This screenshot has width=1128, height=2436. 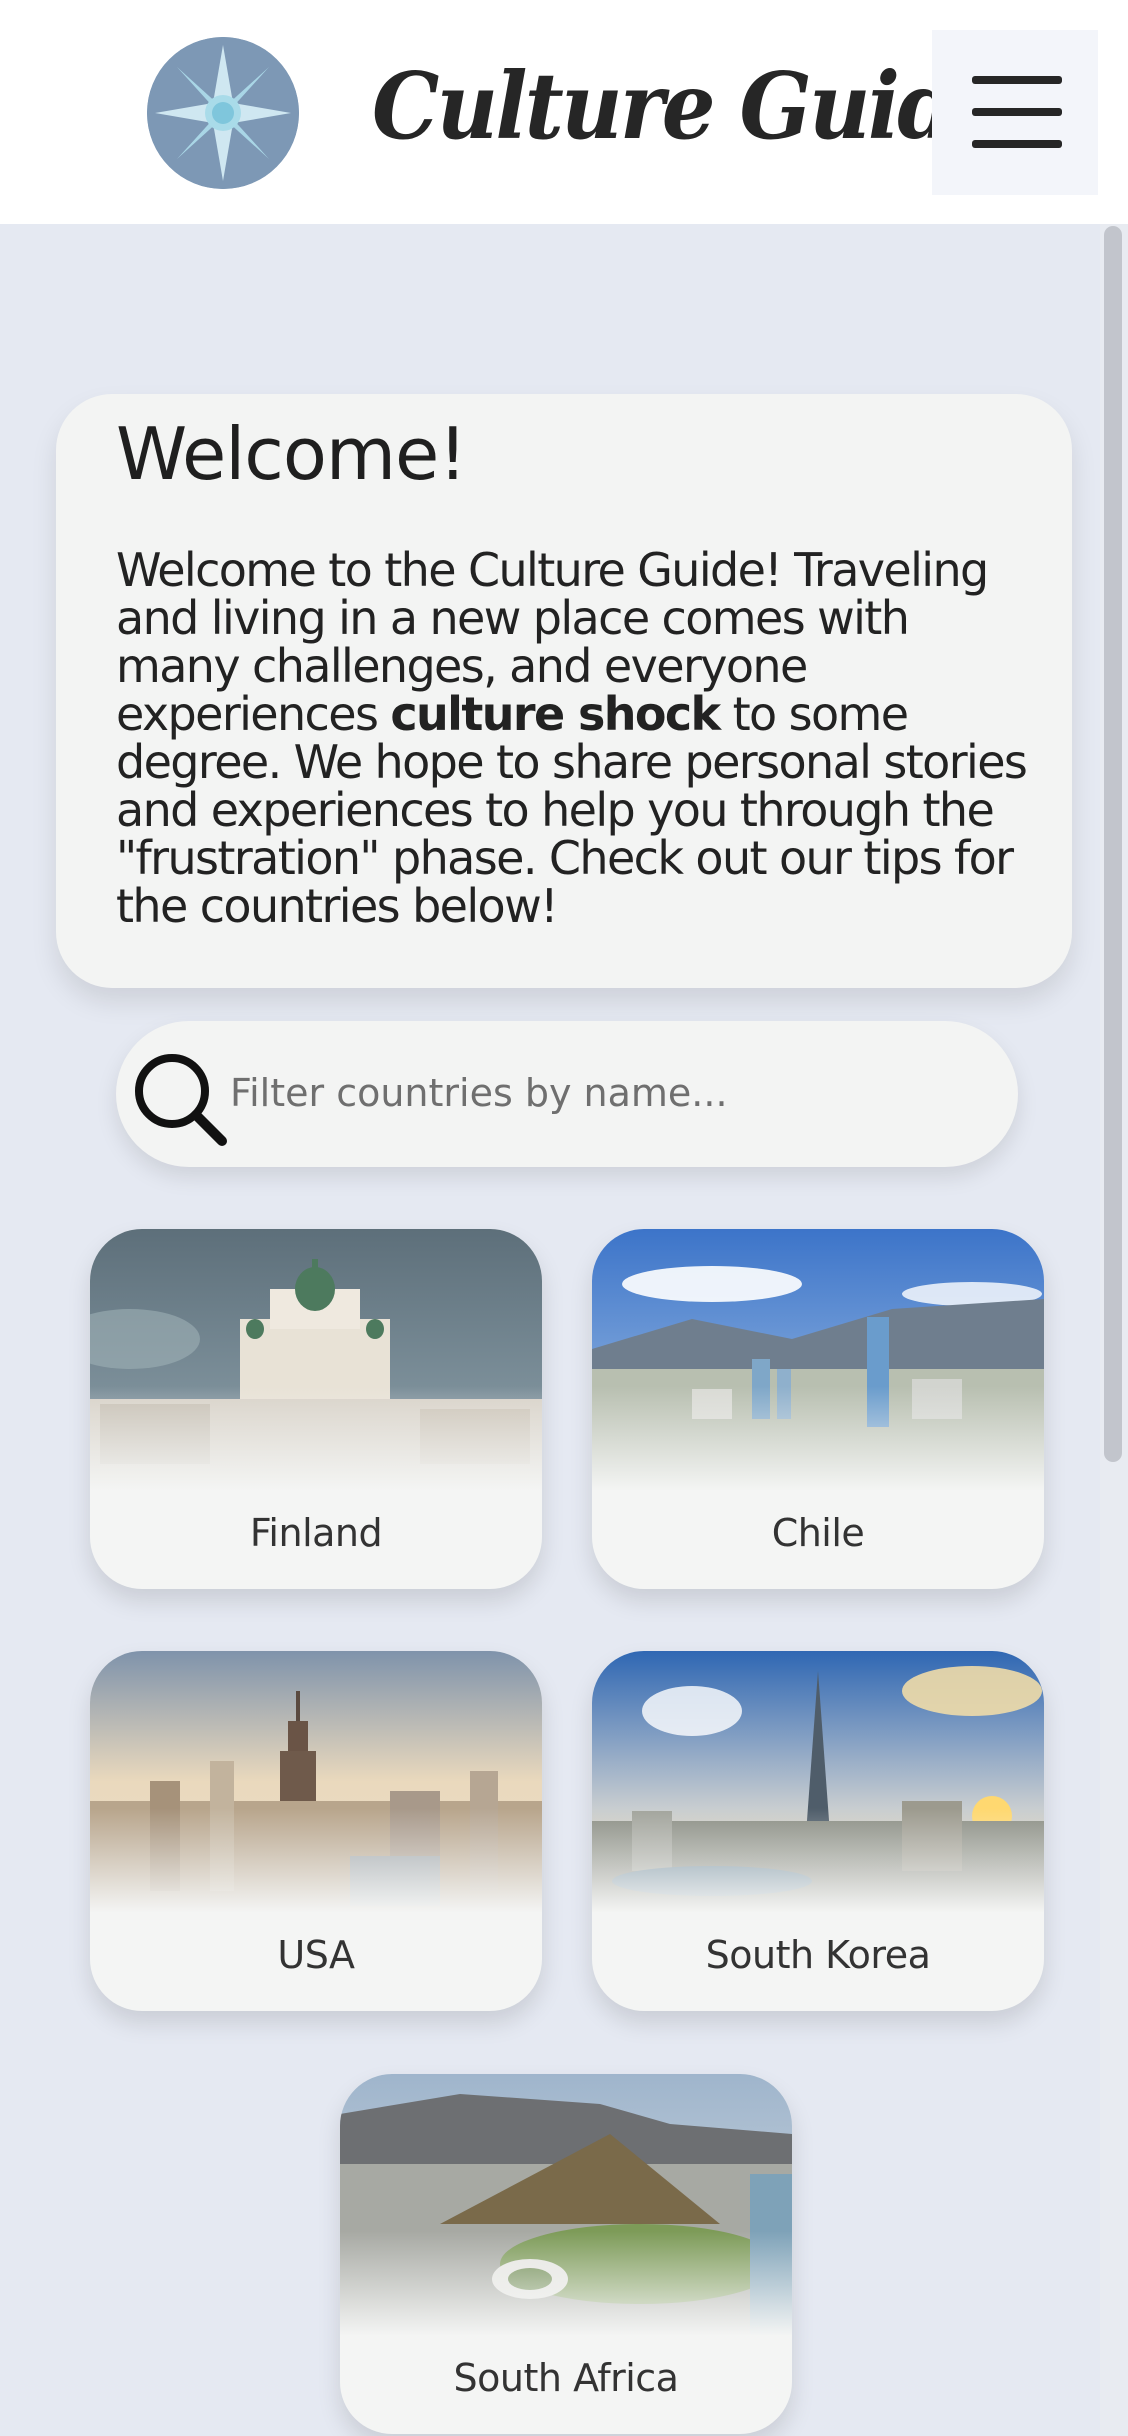 I want to click on country-card-finland: Finland, so click(x=316, y=1409).